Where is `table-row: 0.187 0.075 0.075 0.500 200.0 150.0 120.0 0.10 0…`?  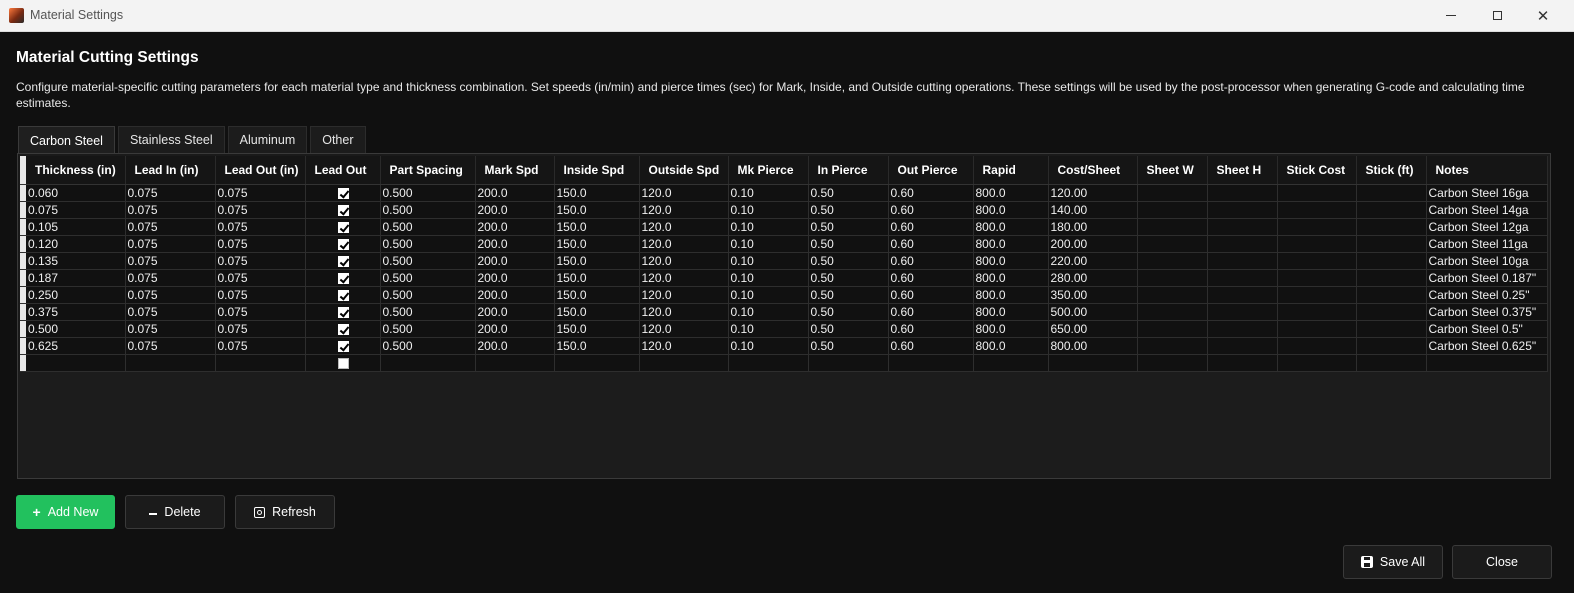
table-row: 0.187 0.075 0.075 0.500 200.0 150.0 120.0 0.10 0… is located at coordinates (784, 278).